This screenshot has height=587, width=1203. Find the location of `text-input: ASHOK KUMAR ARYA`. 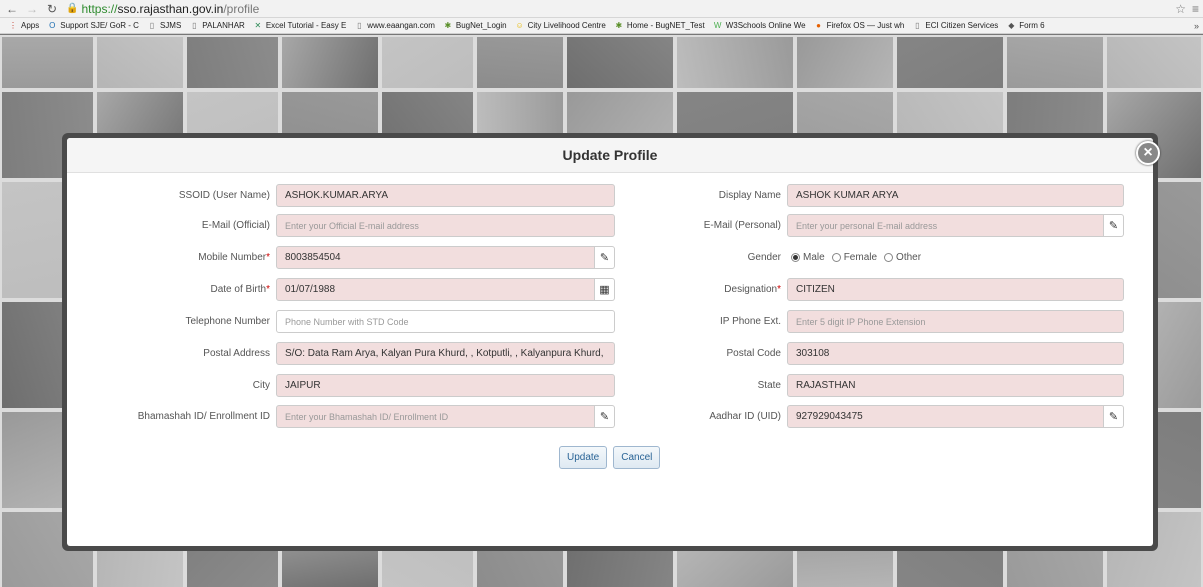

text-input: ASHOK KUMAR ARYA is located at coordinates (955, 195).